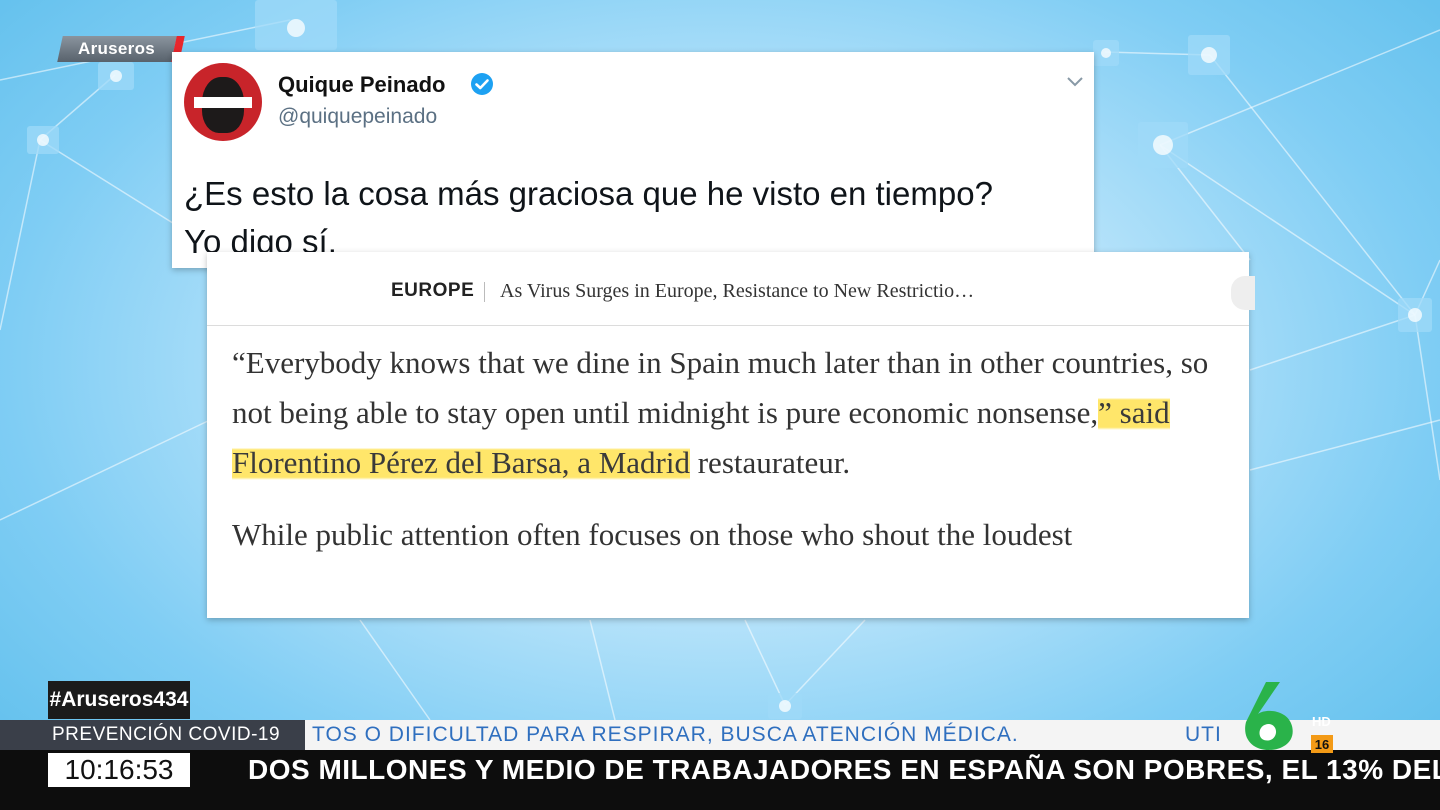 The width and height of the screenshot is (1440, 810). What do you see at coordinates (119, 770) in the screenshot?
I see `clock: 10:16:53` at bounding box center [119, 770].